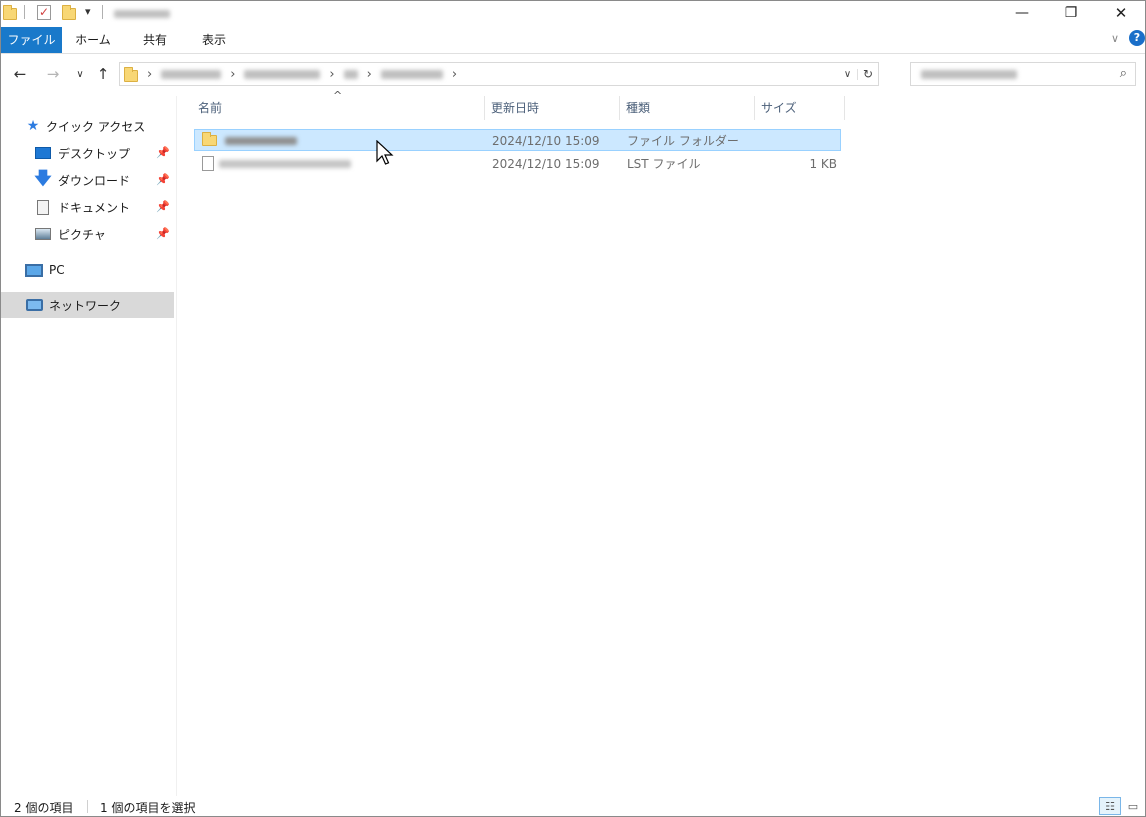 The height and width of the screenshot is (817, 1146). What do you see at coordinates (1022, 13) in the screenshot?
I see `minimize-button: —` at bounding box center [1022, 13].